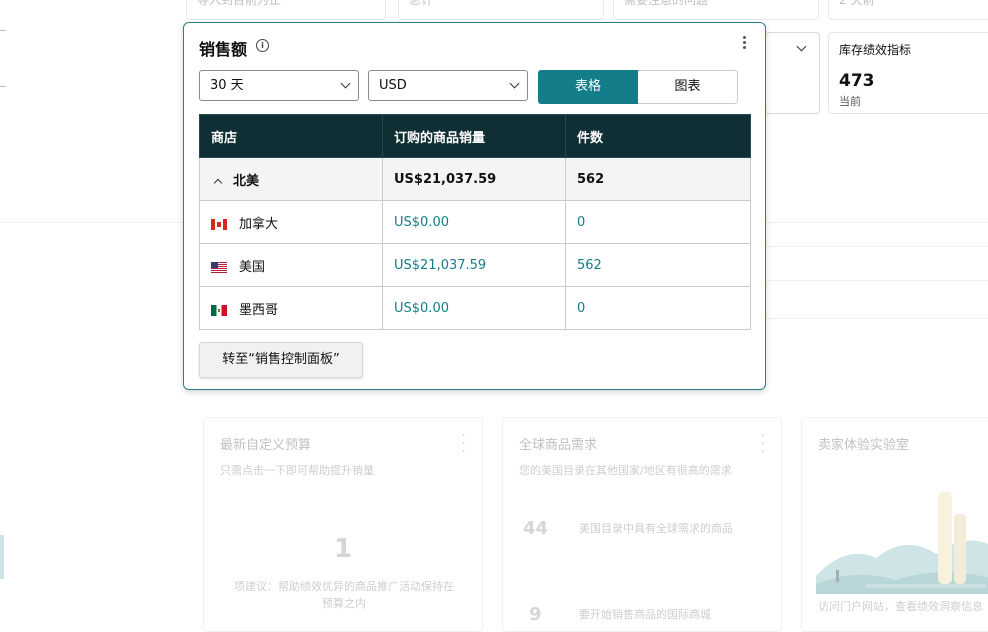 The width and height of the screenshot is (988, 632). I want to click on table-row: 墨西哥 US$0.00 0, so click(475, 308).